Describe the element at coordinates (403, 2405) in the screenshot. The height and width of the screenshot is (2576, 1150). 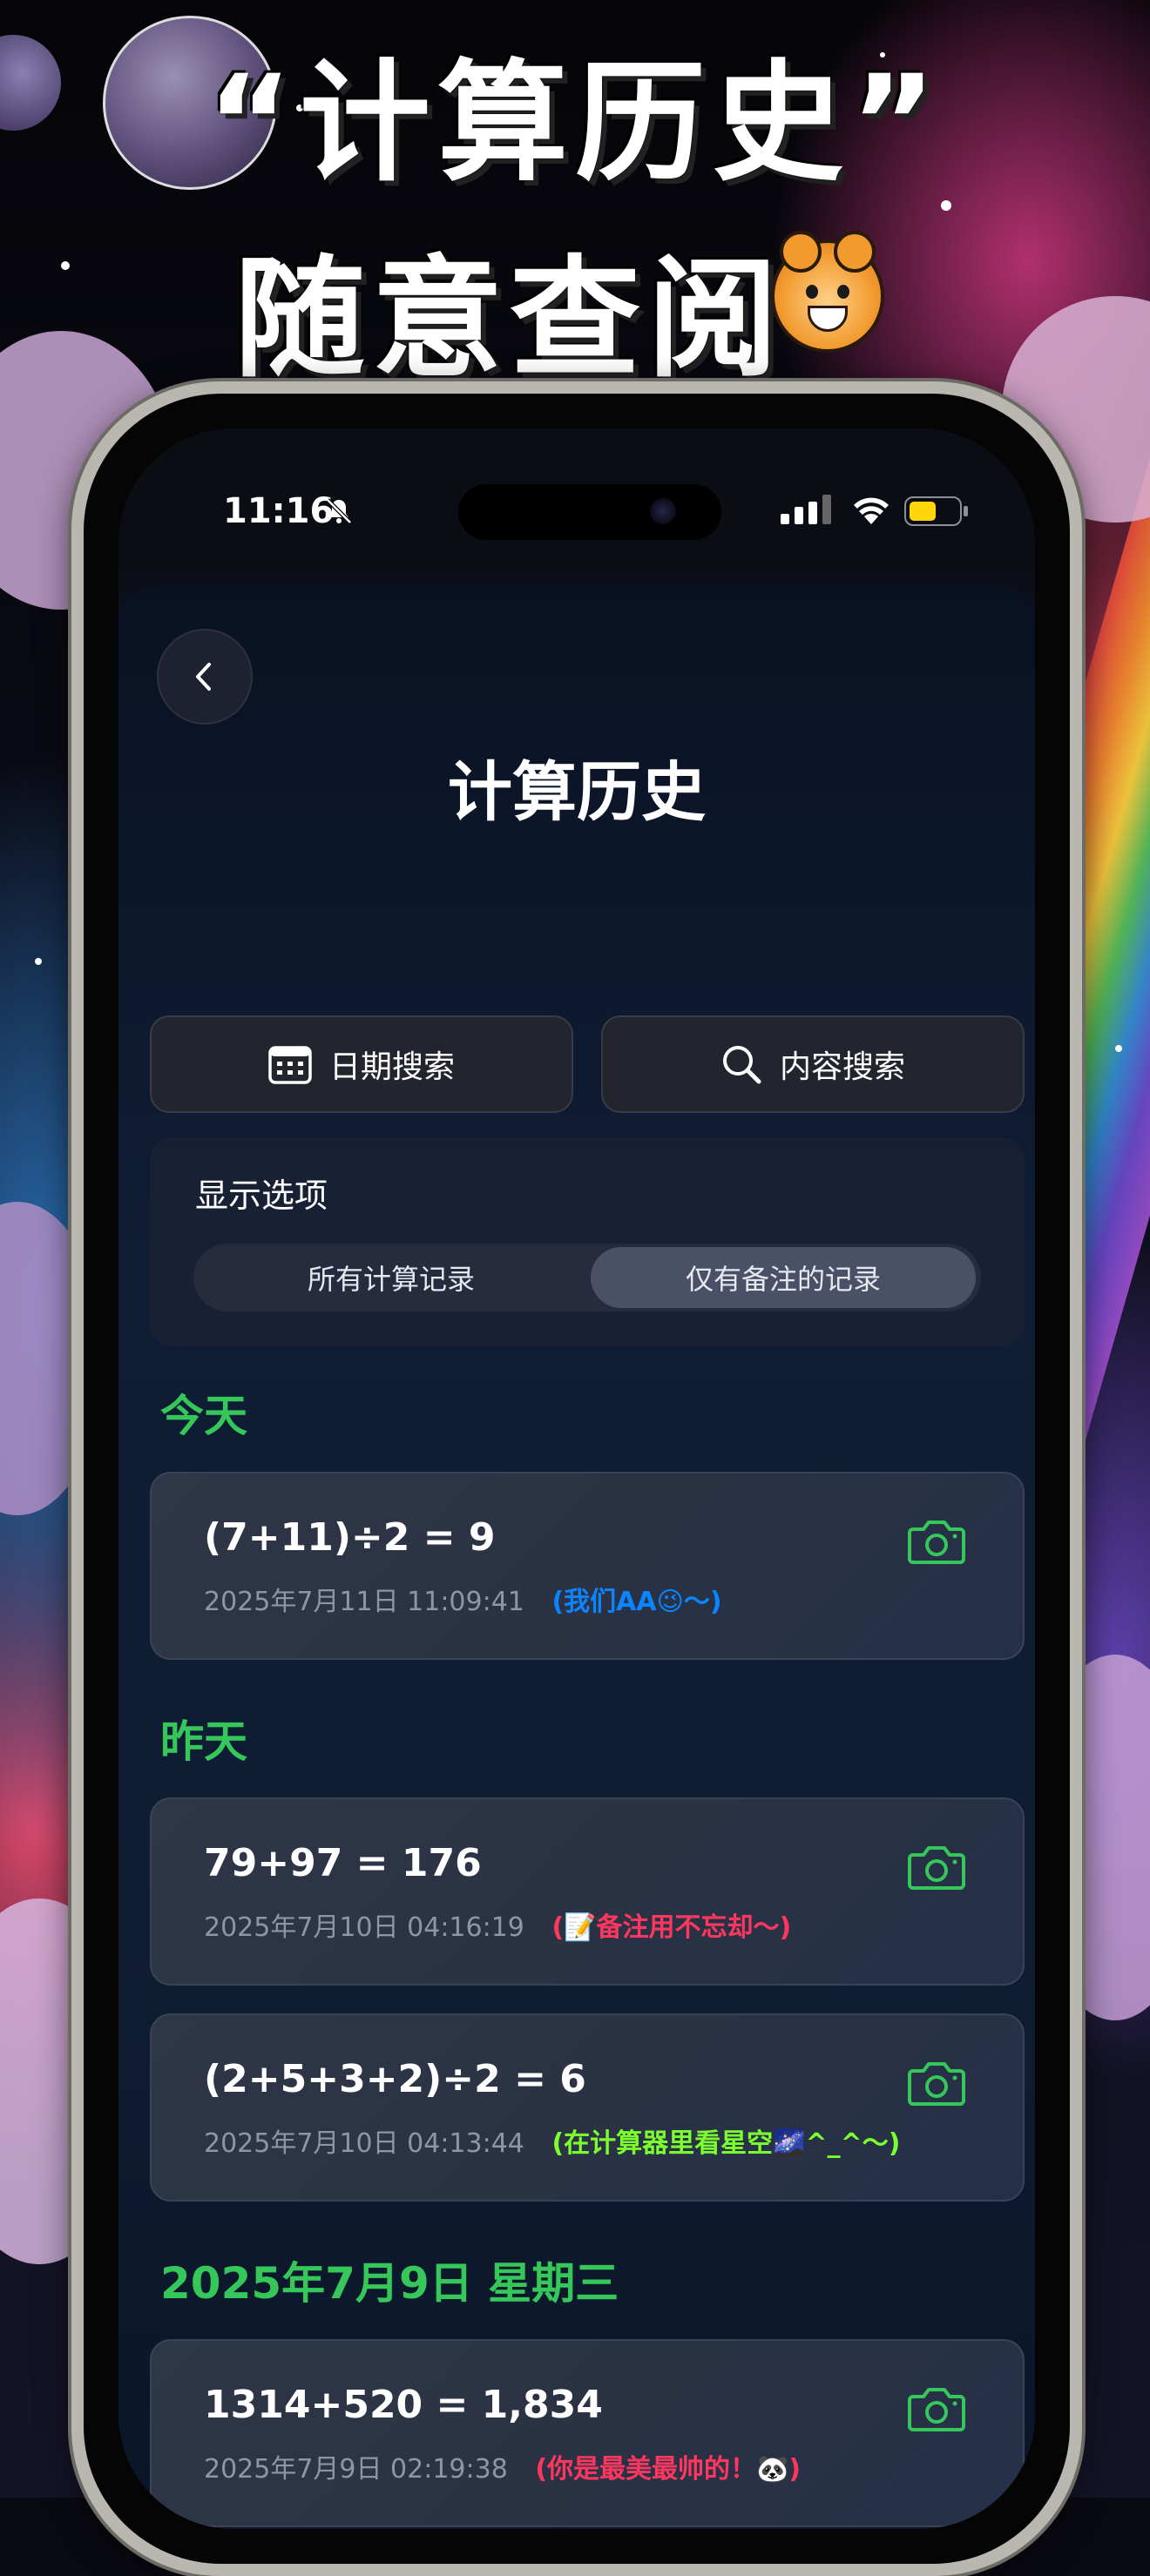
I see `record-expression: 1314+520 = 1,834` at that location.